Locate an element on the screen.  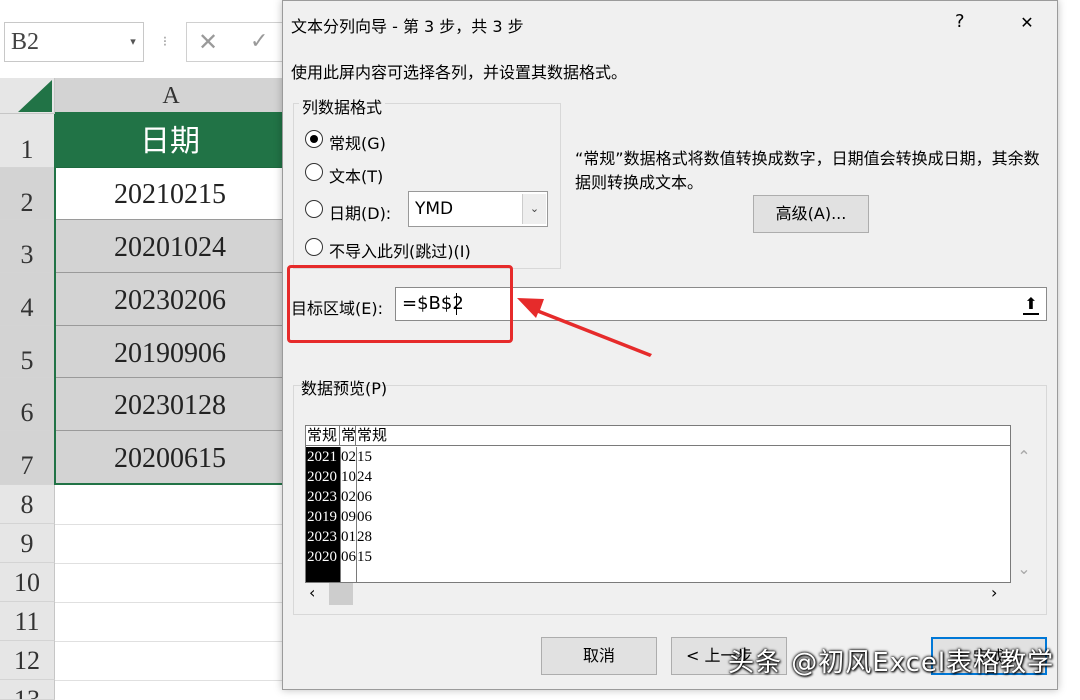
row-header: 10 is located at coordinates (27, 582).